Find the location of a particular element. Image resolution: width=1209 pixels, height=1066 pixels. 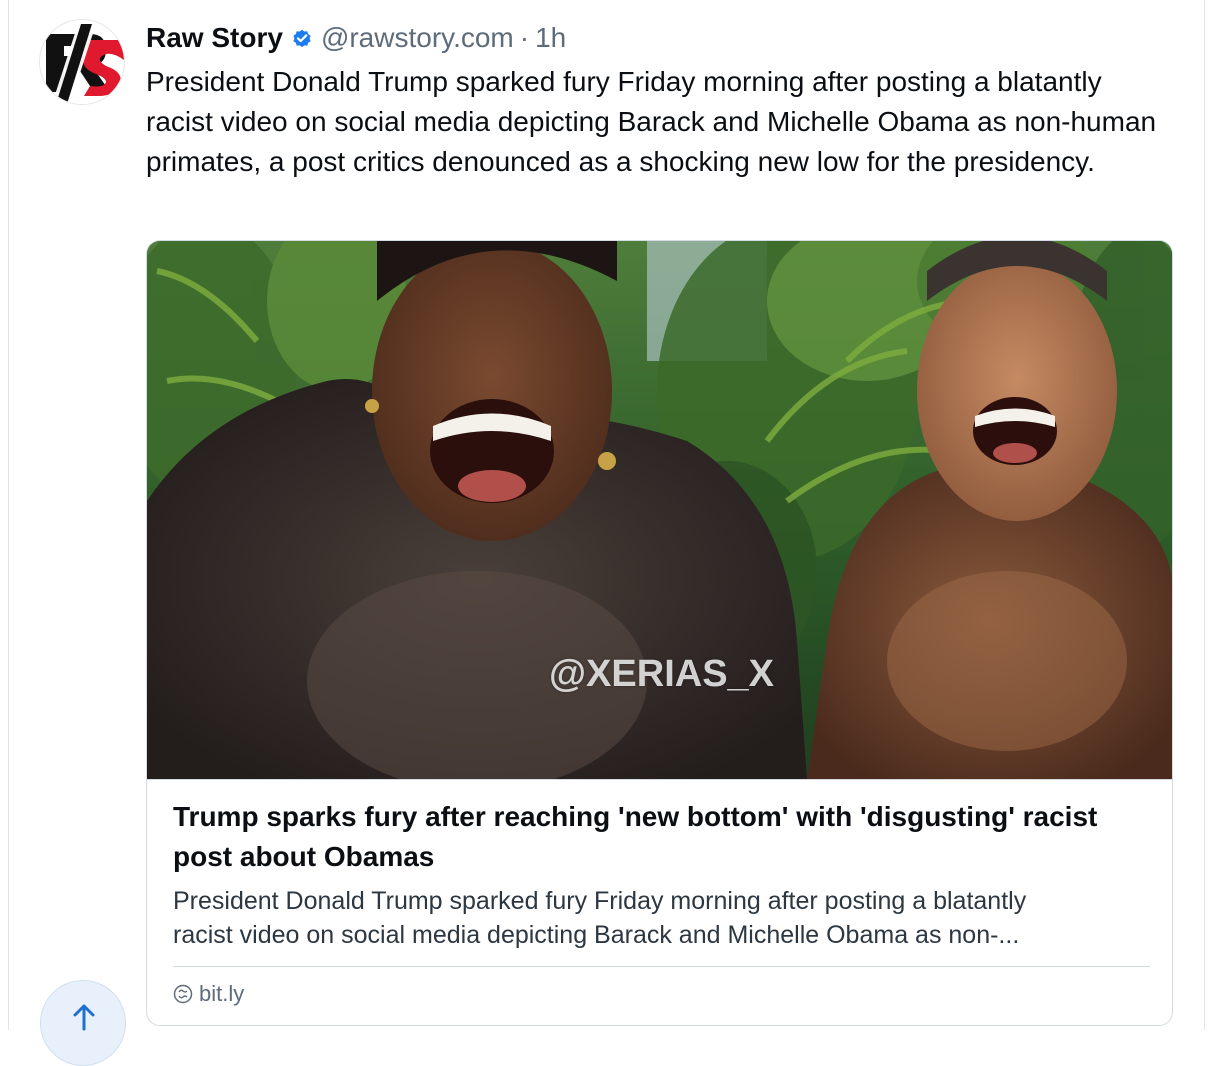

link-preview-domain: bit.ly is located at coordinates (208, 994).